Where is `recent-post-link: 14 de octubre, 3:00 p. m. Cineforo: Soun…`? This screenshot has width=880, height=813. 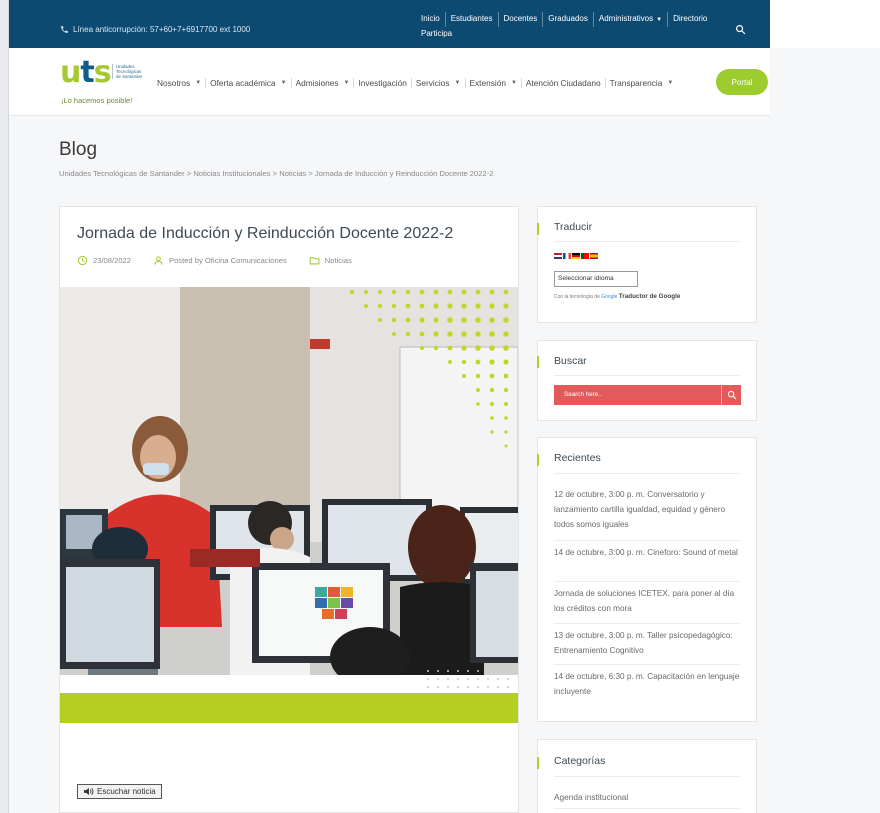 recent-post-link: 14 de octubre, 3:00 p. m. Cineforo: Soun… is located at coordinates (649, 552).